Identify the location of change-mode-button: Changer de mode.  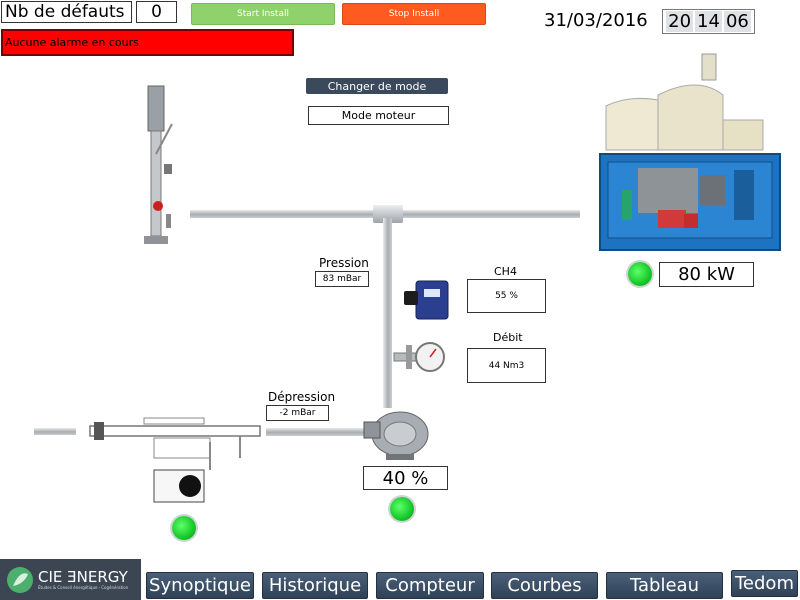
(377, 86).